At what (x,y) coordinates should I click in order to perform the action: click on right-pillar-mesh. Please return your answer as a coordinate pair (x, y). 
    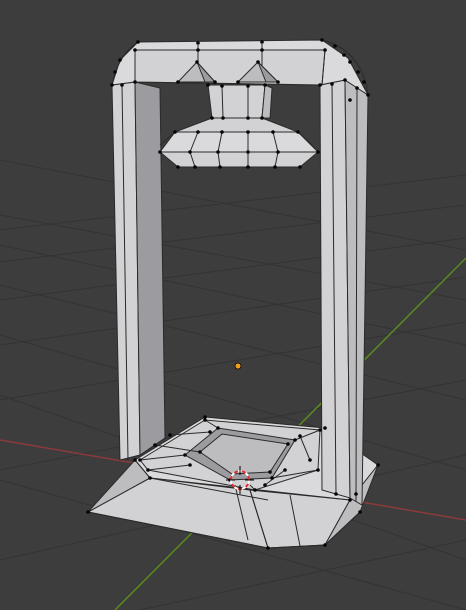
    Looking at the image, I should click on (344, 292).